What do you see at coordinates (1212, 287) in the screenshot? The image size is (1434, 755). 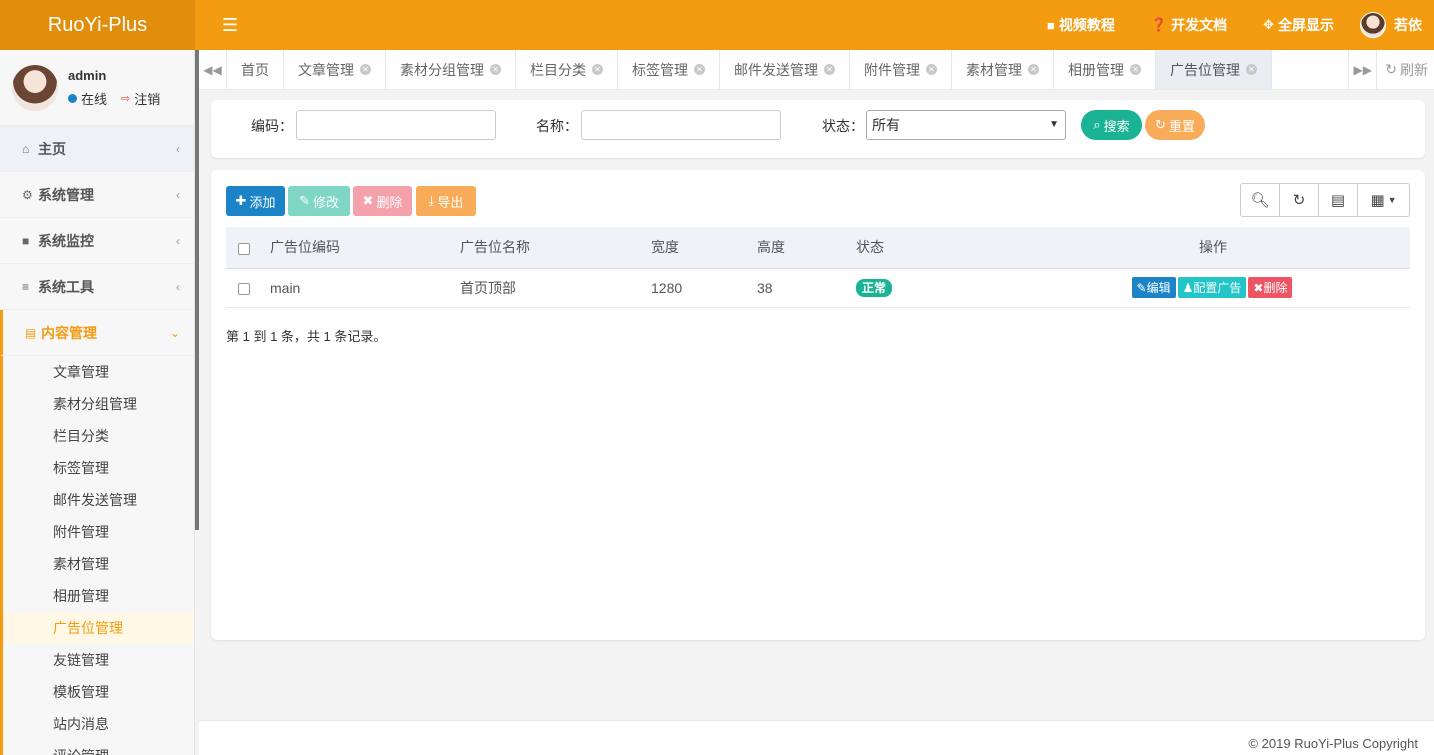 I see `row-config-ad-button: ♟ 配置广告` at bounding box center [1212, 287].